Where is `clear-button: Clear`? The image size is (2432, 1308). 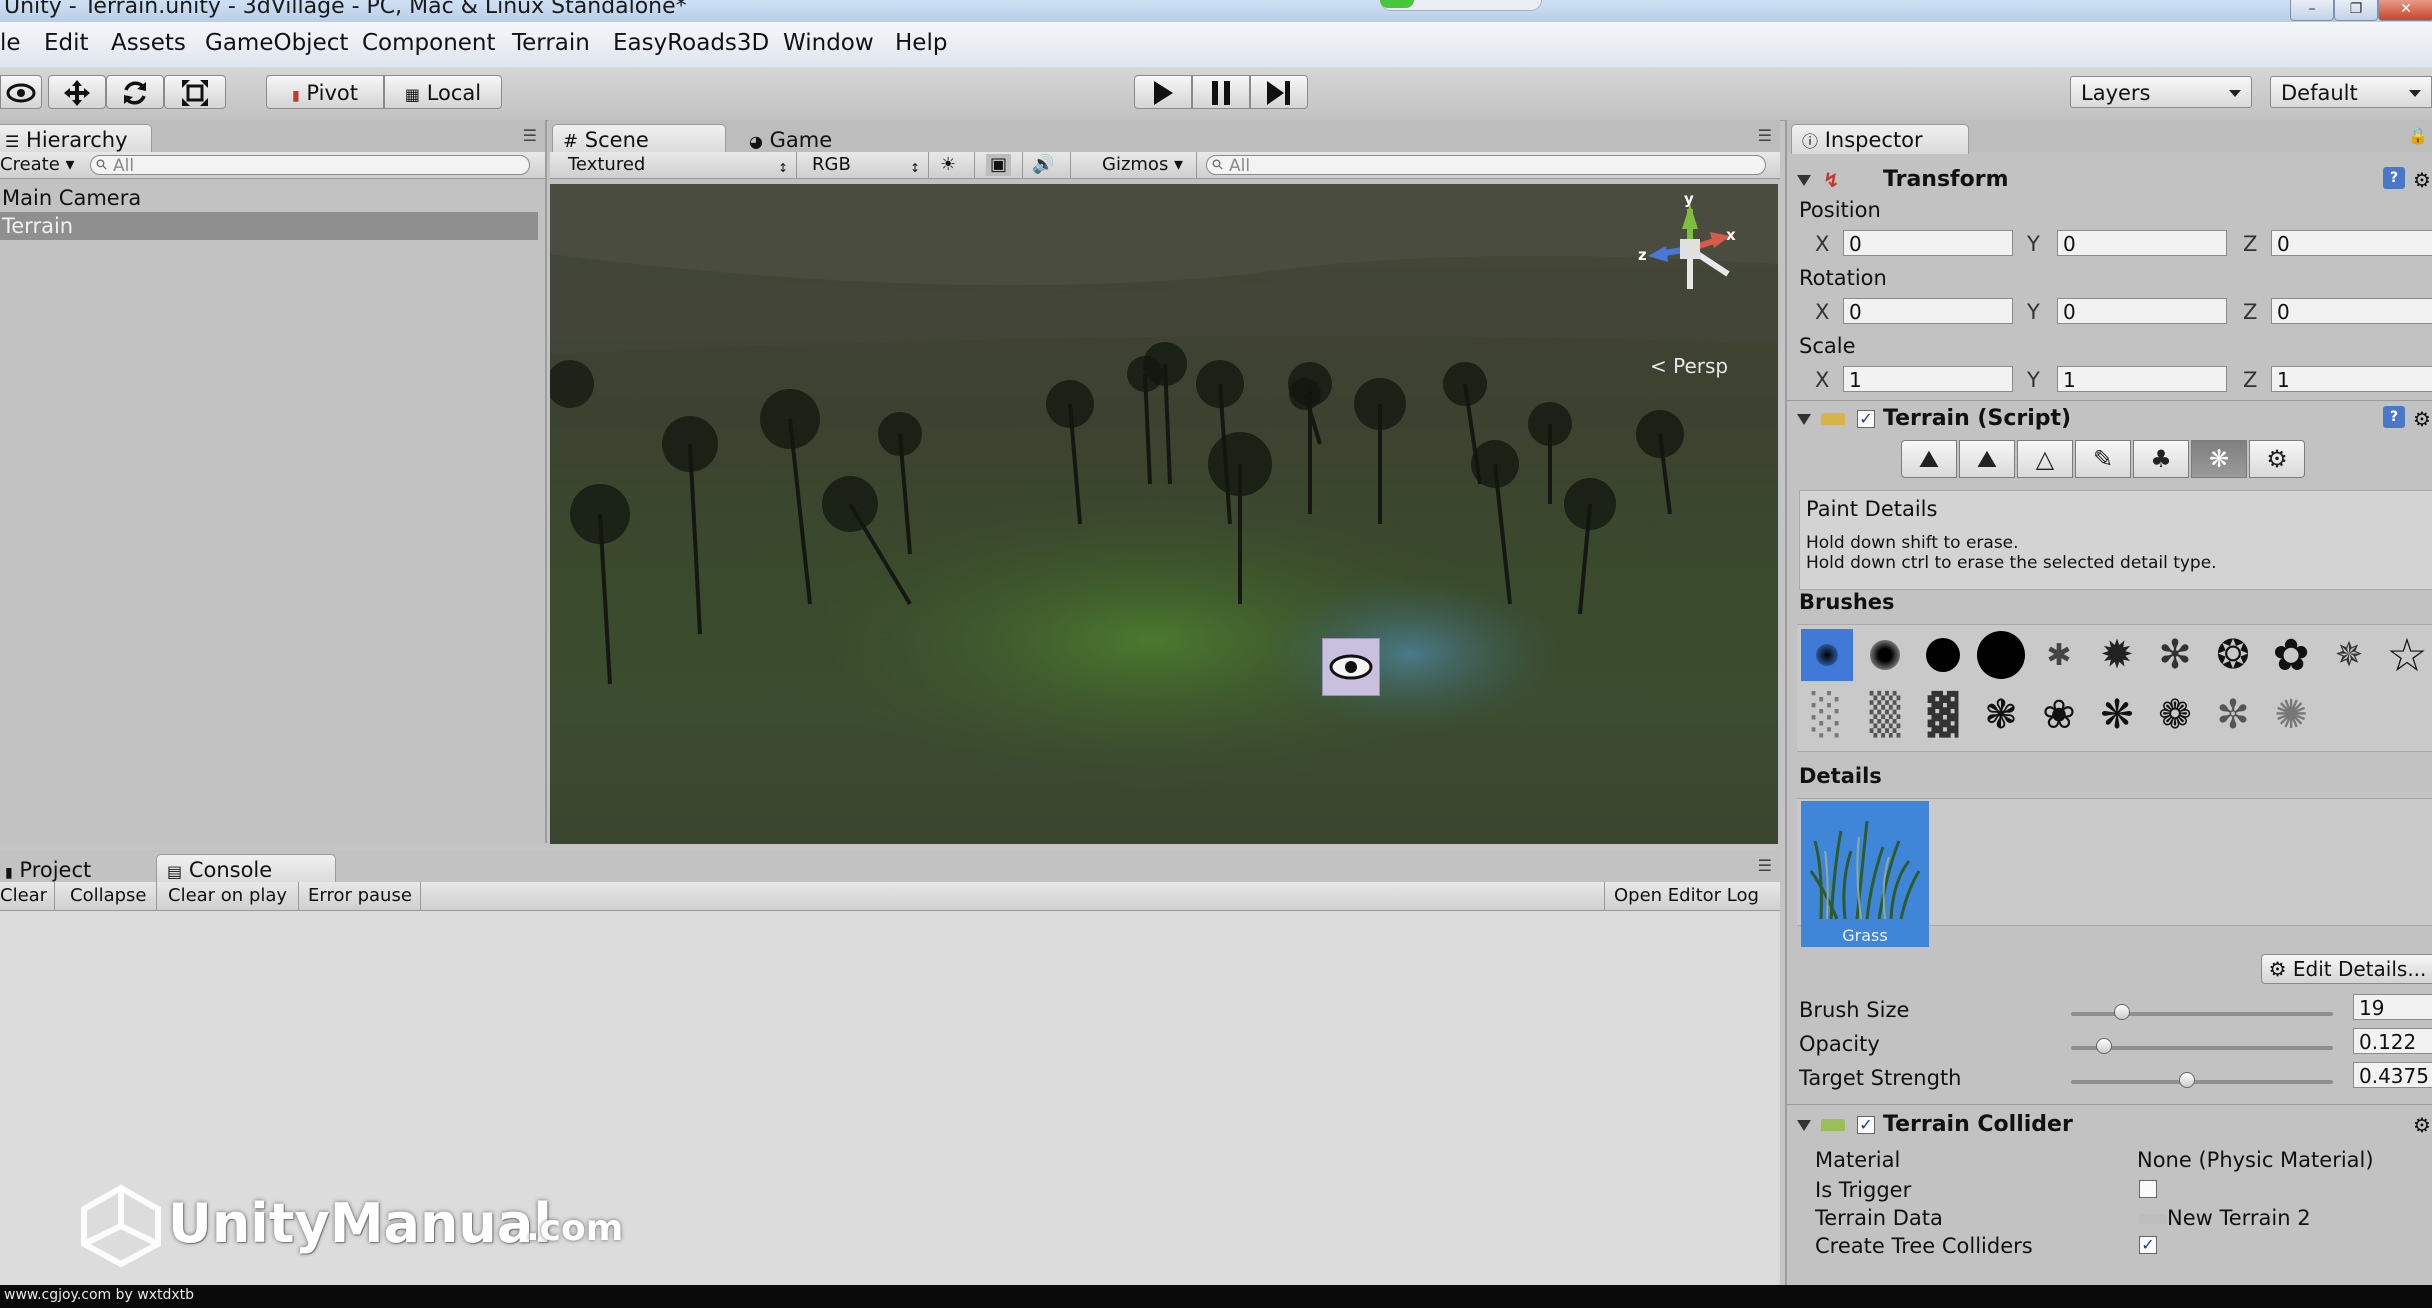
clear-button: Clear is located at coordinates (23, 896).